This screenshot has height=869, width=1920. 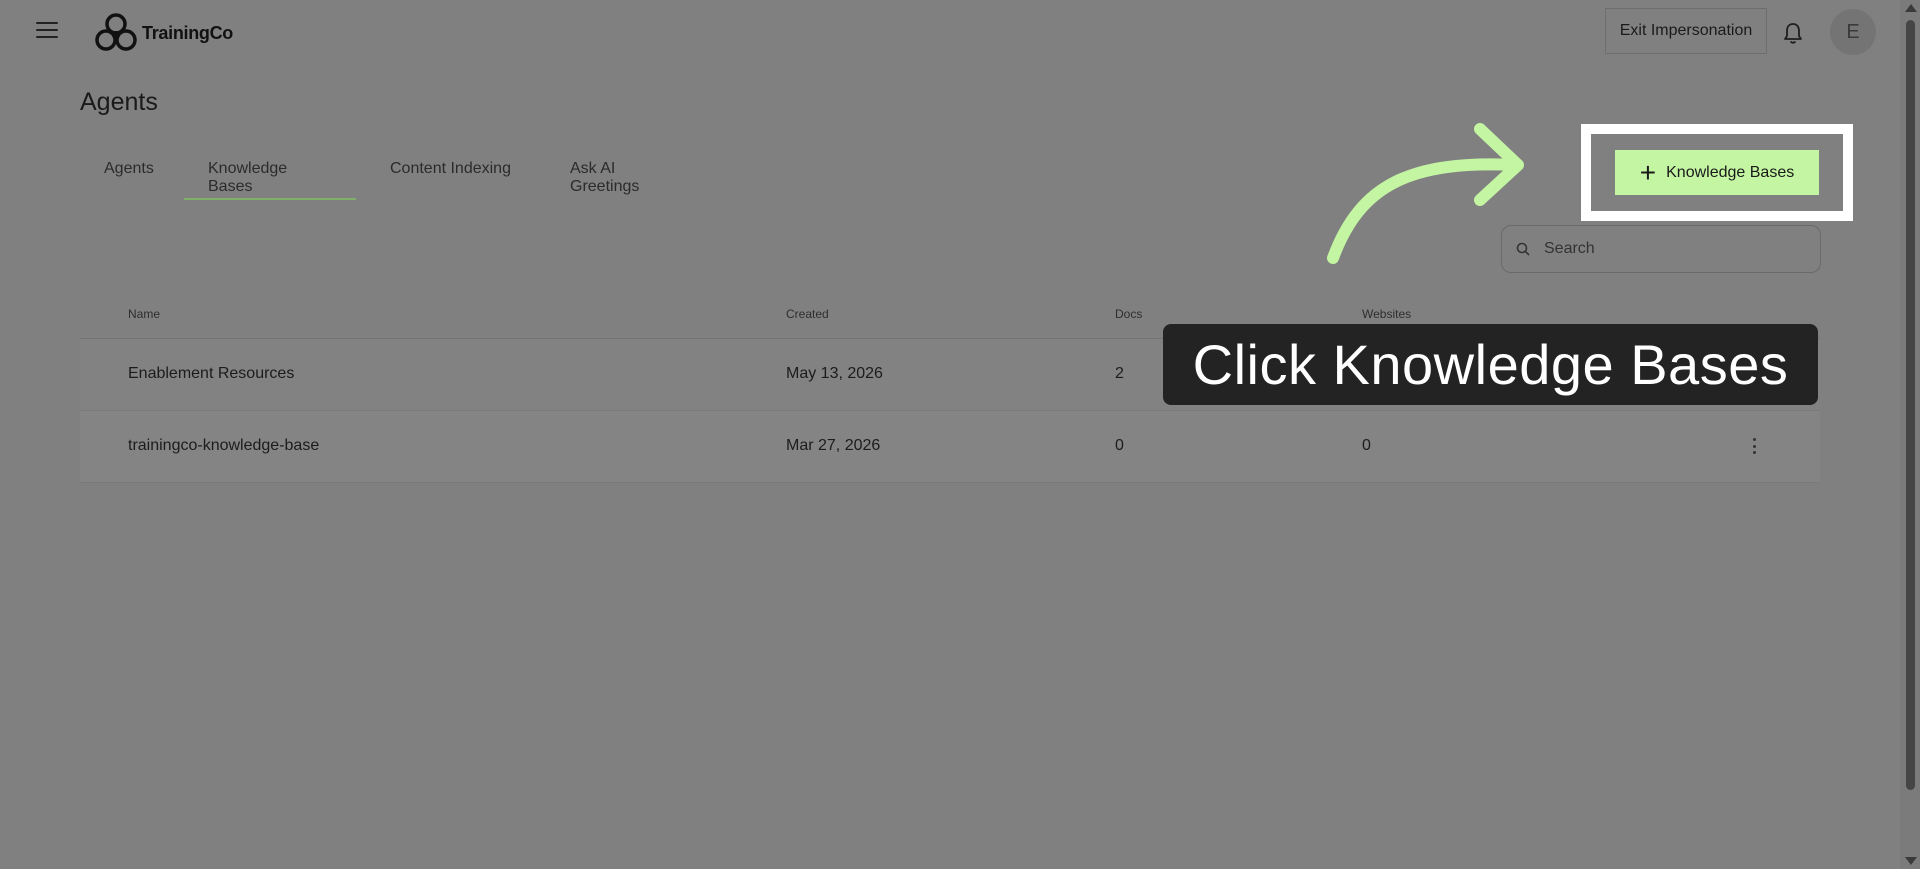 I want to click on pointer-arrow-icon, so click(x=1425, y=193).